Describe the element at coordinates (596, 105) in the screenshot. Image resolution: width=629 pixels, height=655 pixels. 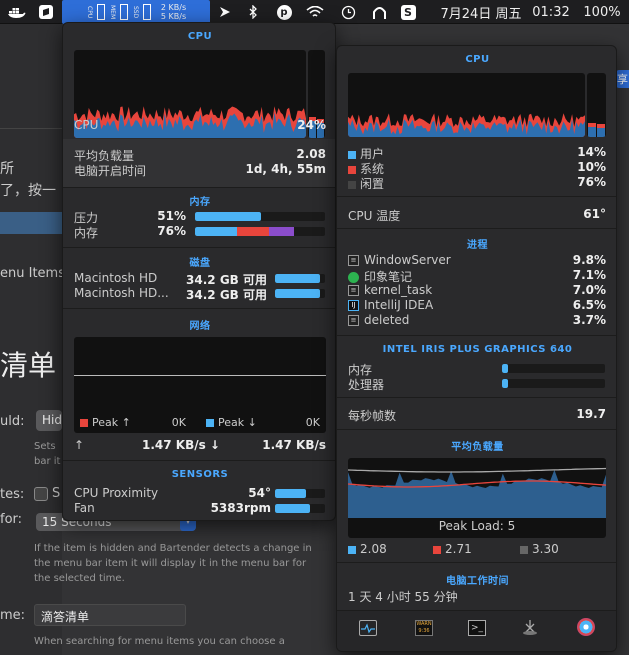
I see `cpu-core-bars` at that location.